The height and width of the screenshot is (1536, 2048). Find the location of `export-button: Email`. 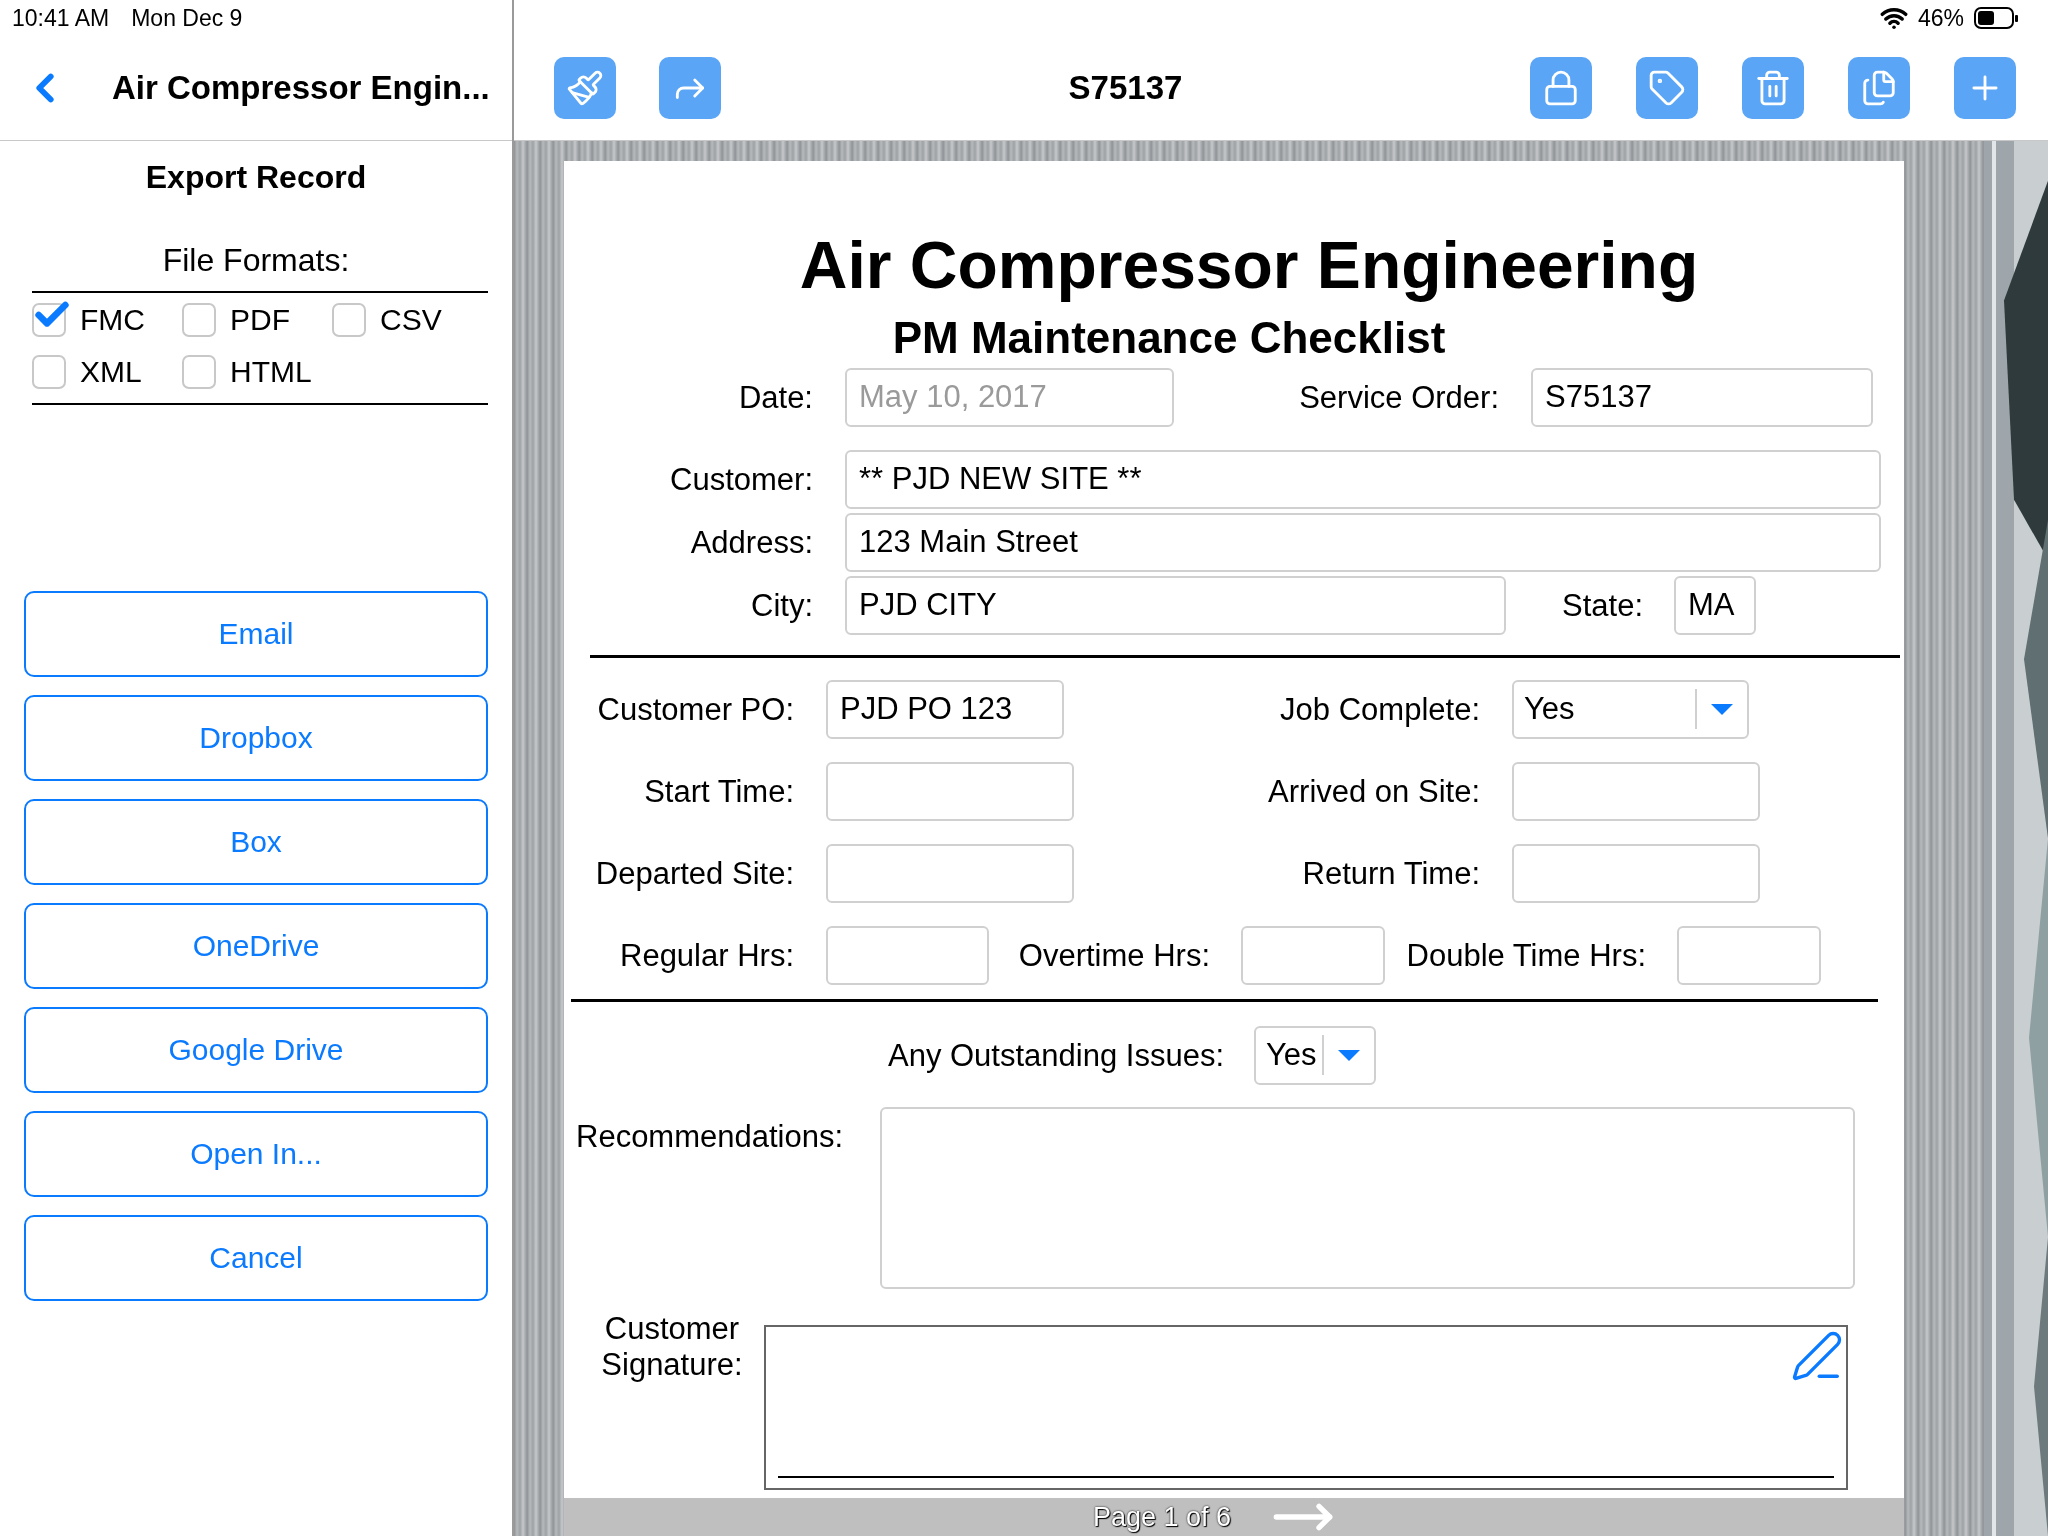

export-button: Email is located at coordinates (256, 634).